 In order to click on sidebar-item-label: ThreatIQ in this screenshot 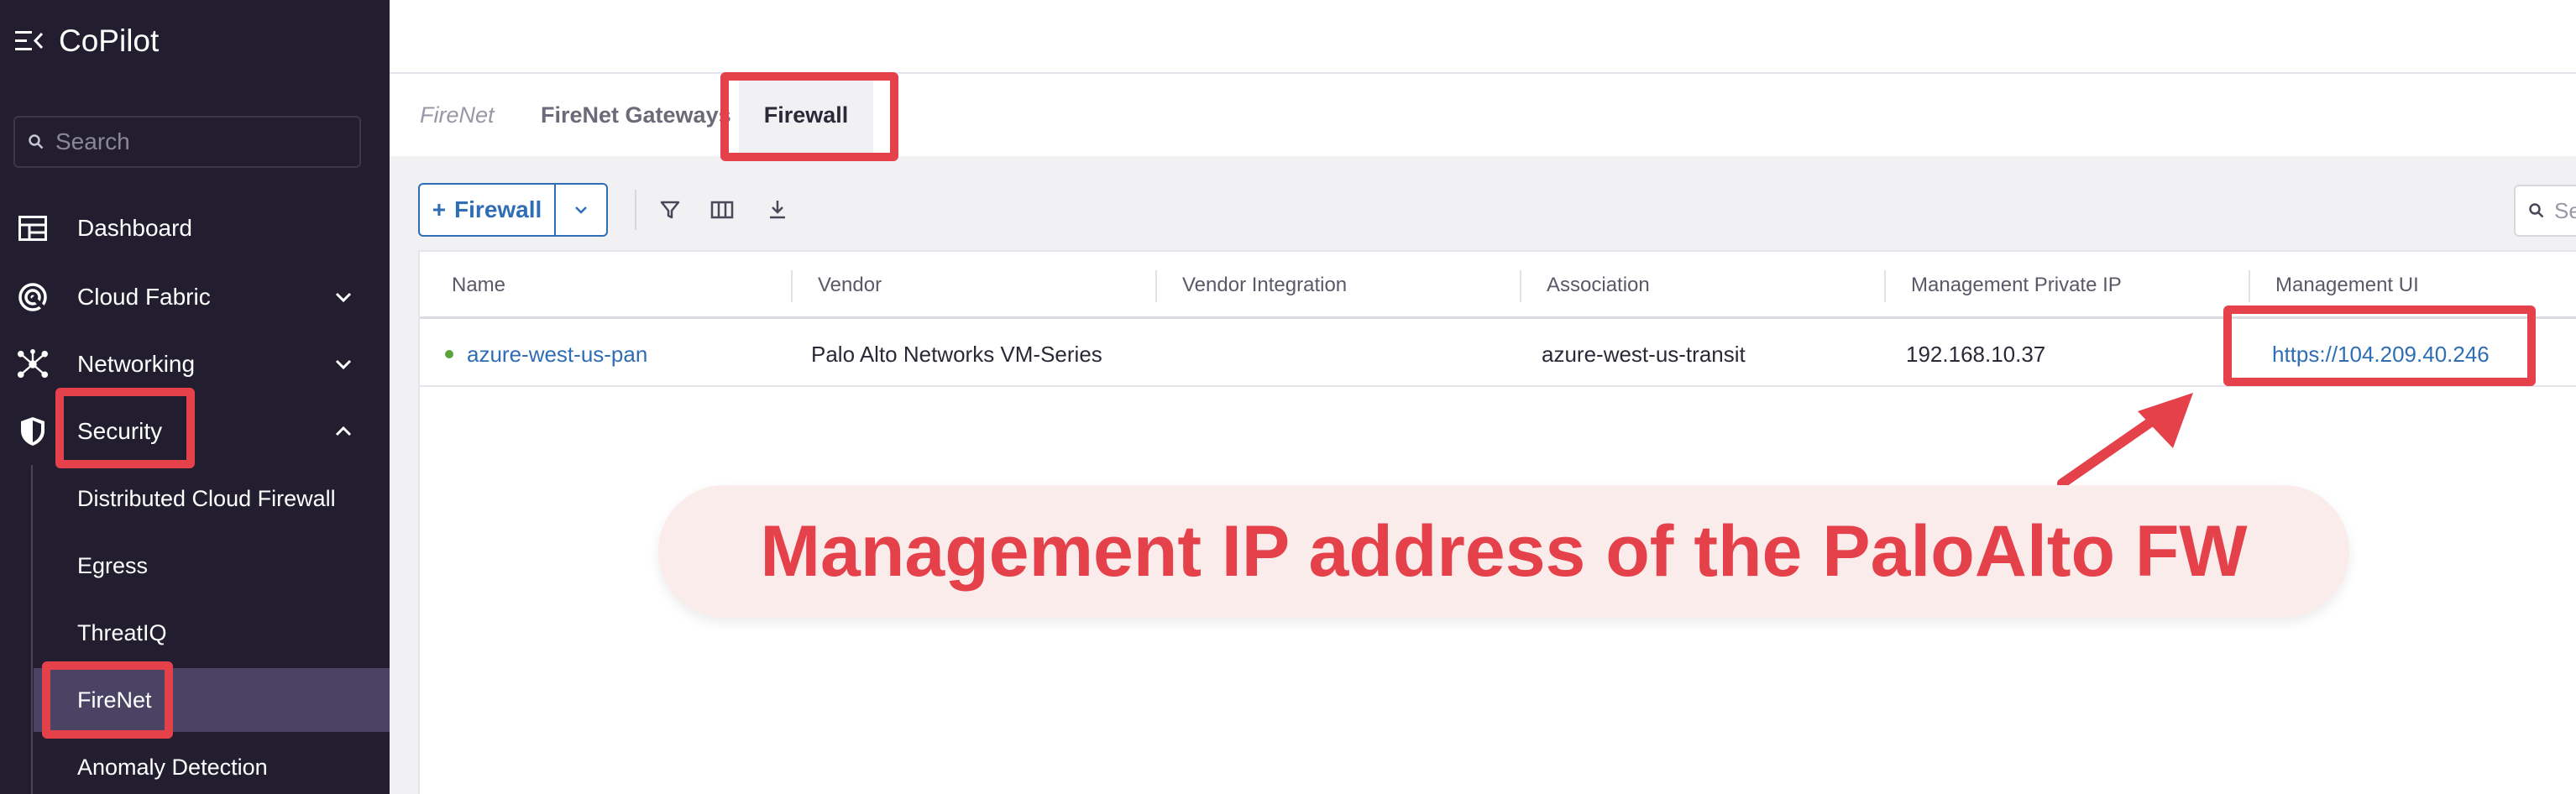, I will do `click(122, 632)`.